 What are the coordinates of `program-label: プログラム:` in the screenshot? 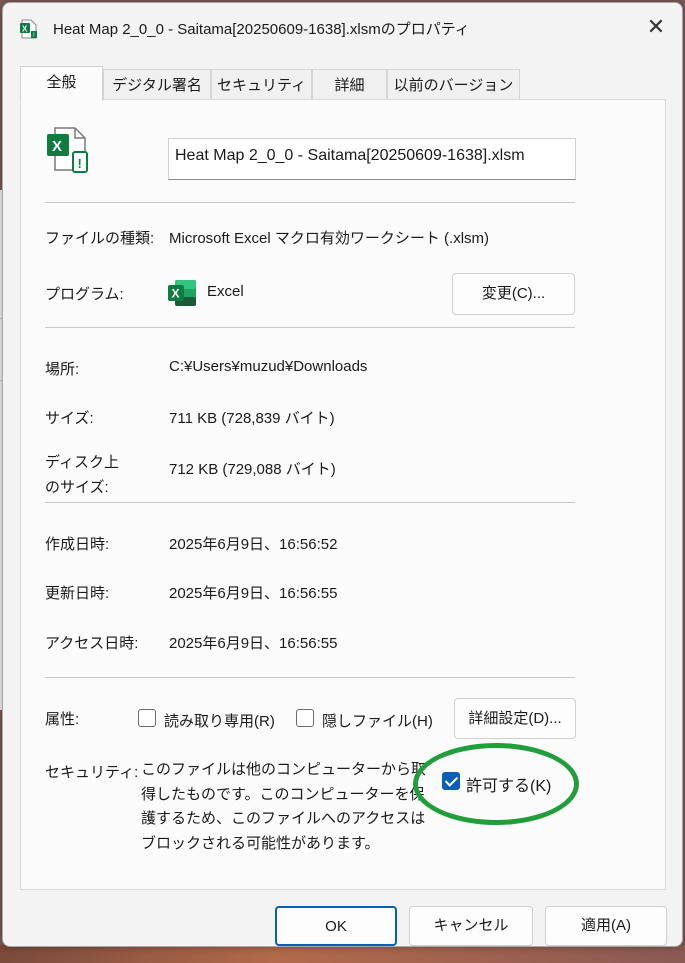 It's located at (84, 294).